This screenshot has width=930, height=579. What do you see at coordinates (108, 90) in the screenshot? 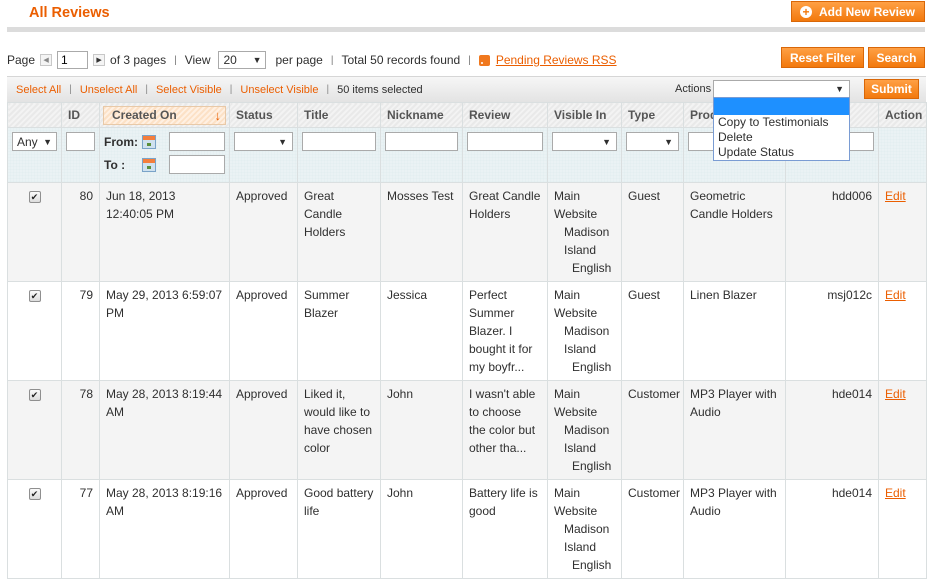
I see `unselect-all-link: Unselect All` at bounding box center [108, 90].